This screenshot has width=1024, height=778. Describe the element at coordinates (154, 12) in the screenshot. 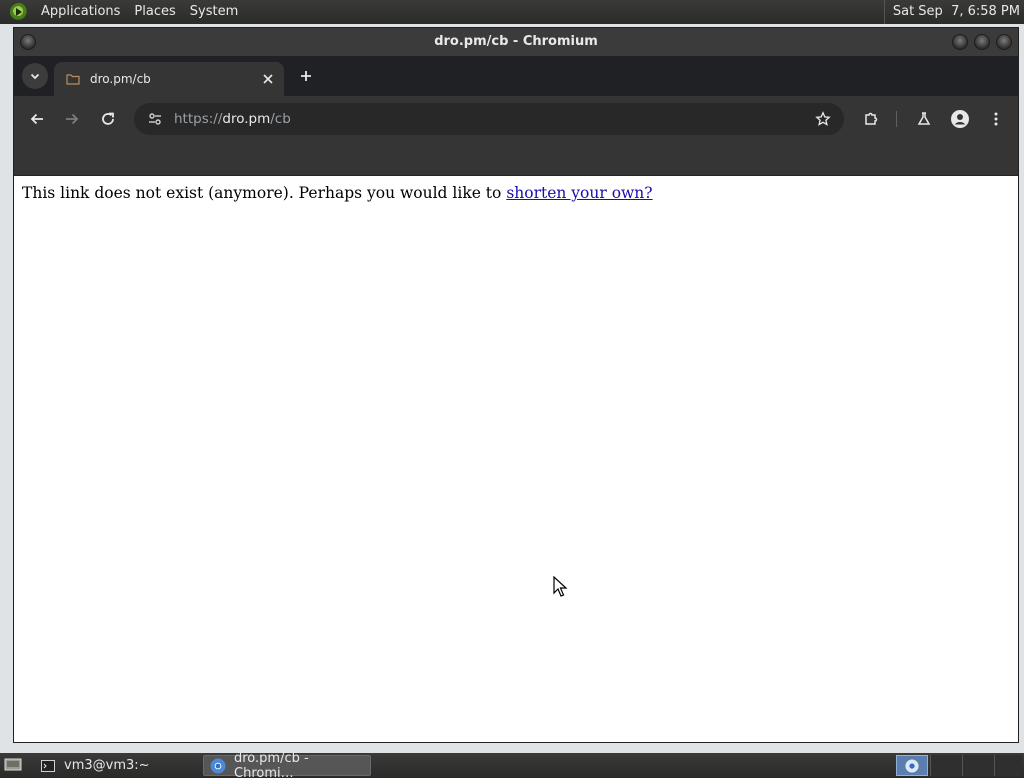

I see `menu-places: Places` at that location.